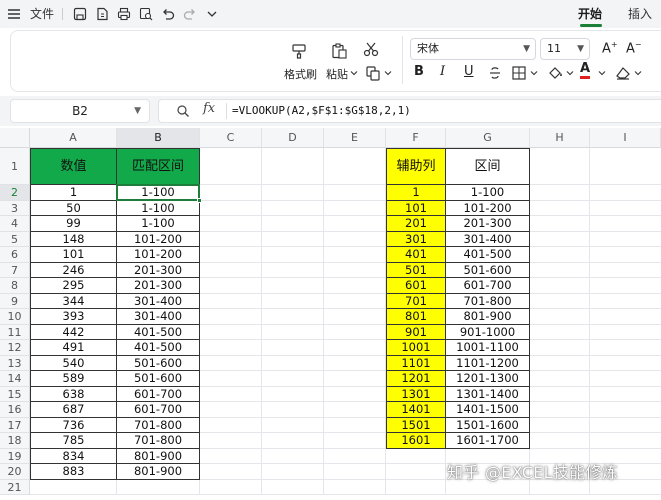 This screenshot has width=661, height=500. What do you see at coordinates (15, 255) in the screenshot?
I see `row-header-6: 6` at bounding box center [15, 255].